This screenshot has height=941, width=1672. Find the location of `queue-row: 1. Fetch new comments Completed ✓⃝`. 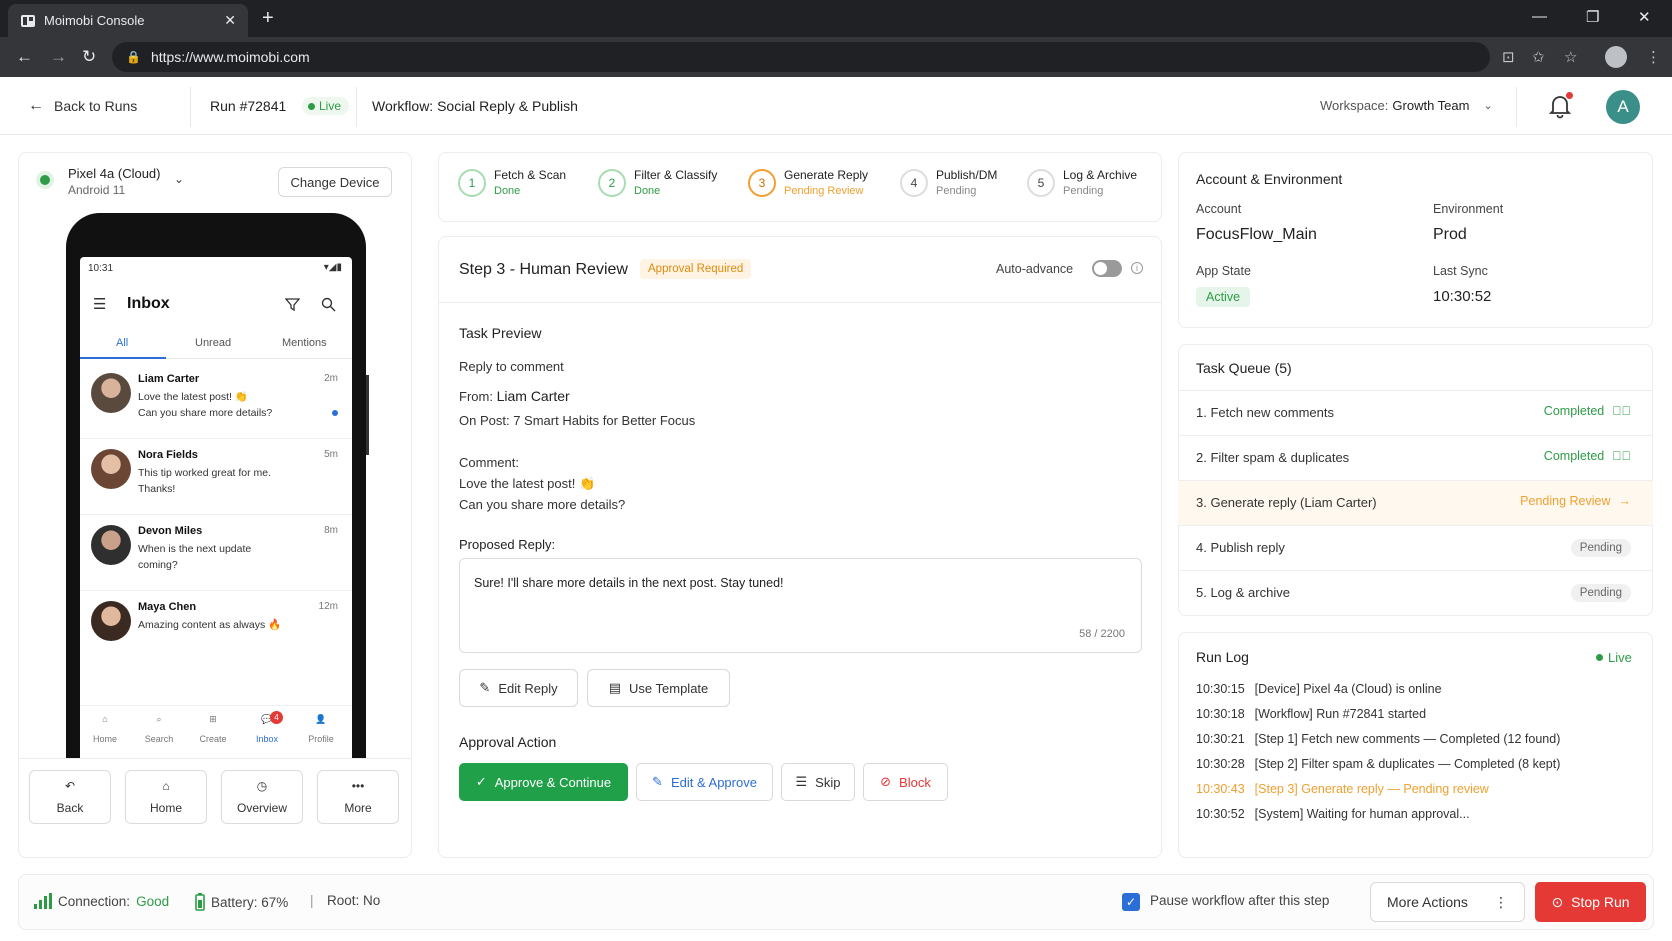

queue-row: 1. Fetch new comments Completed ✓⃝ is located at coordinates (1415, 413).